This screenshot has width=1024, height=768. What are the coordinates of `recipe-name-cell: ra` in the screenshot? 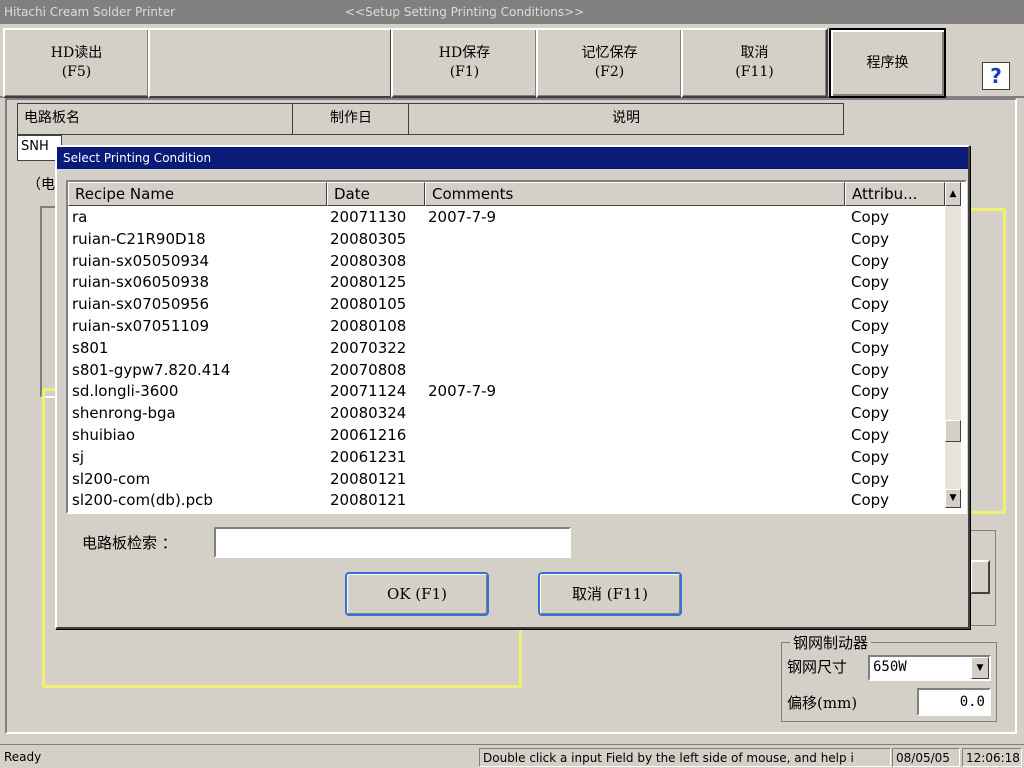 It's located at (80, 217).